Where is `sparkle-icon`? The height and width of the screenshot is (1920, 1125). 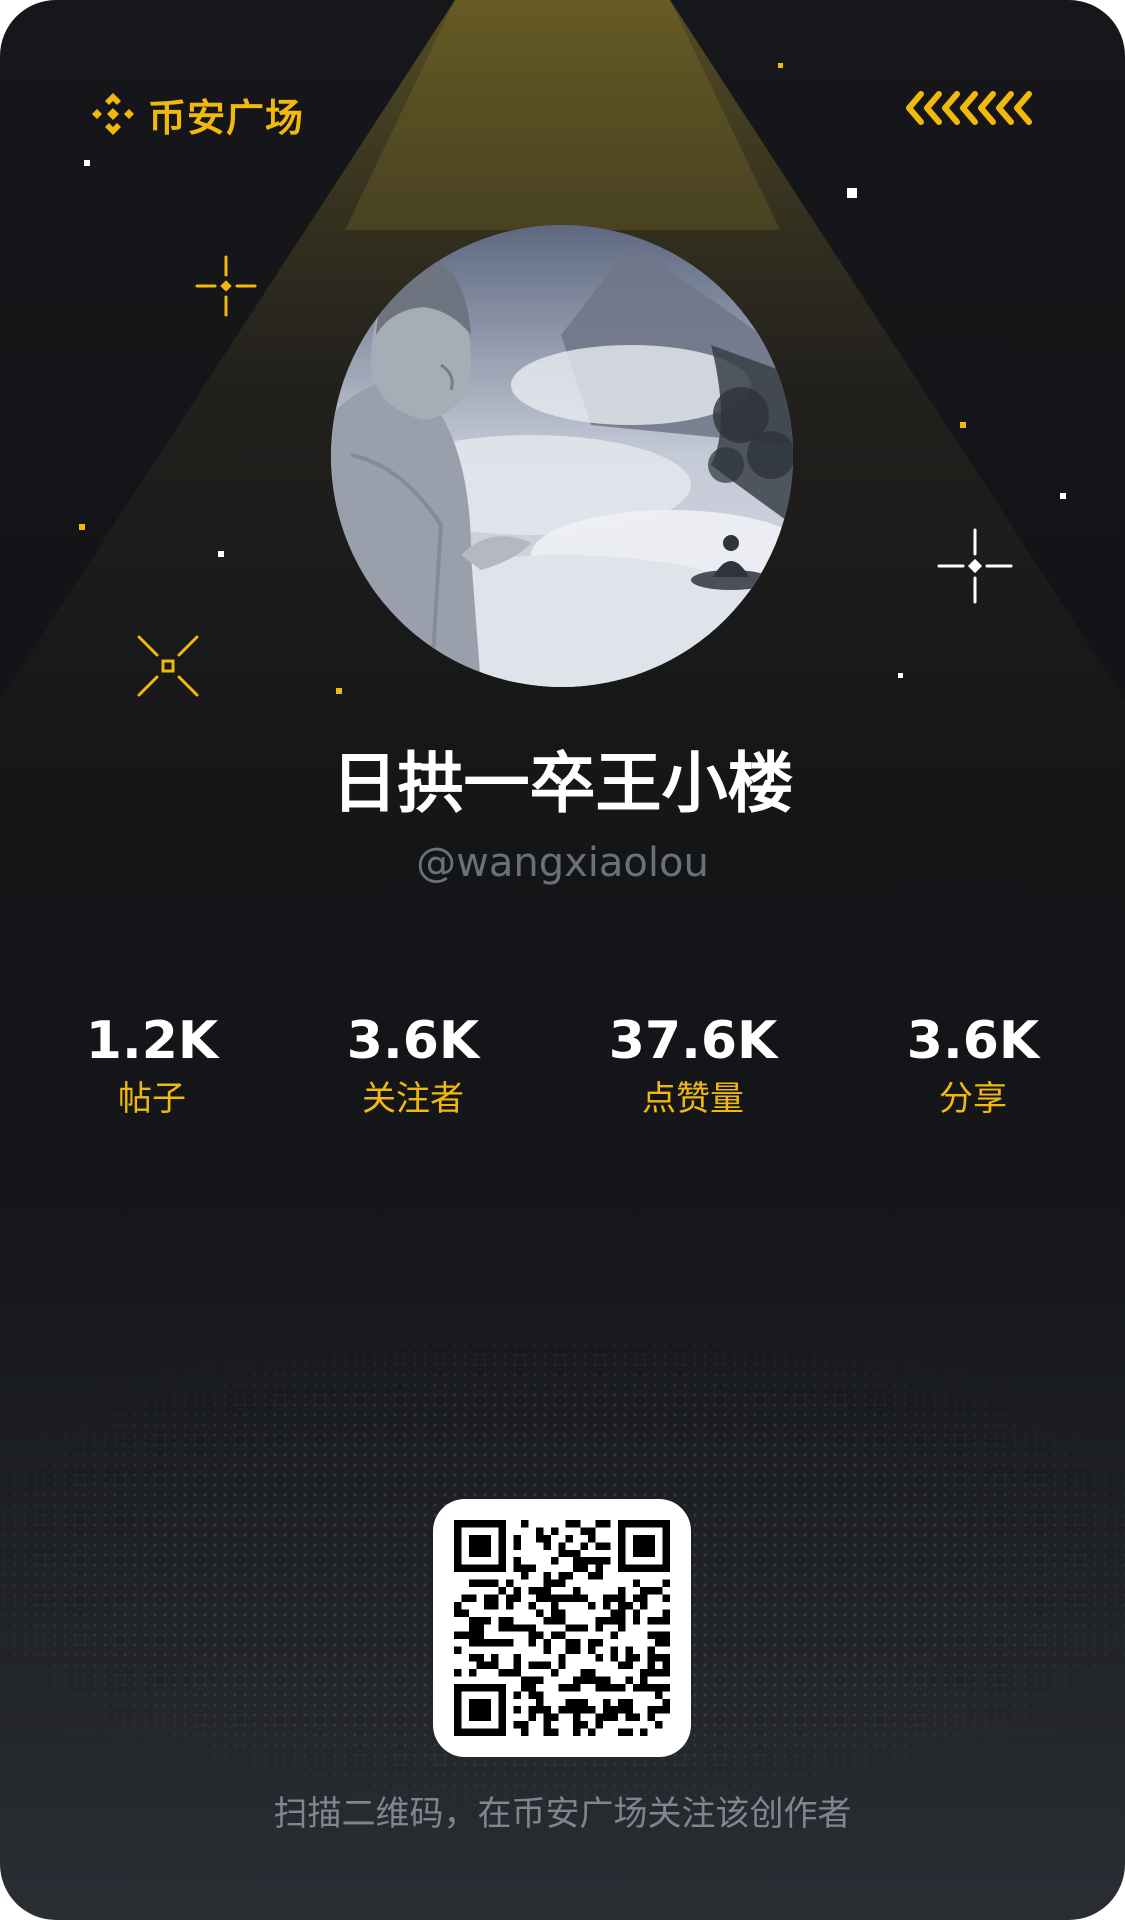 sparkle-icon is located at coordinates (226, 286).